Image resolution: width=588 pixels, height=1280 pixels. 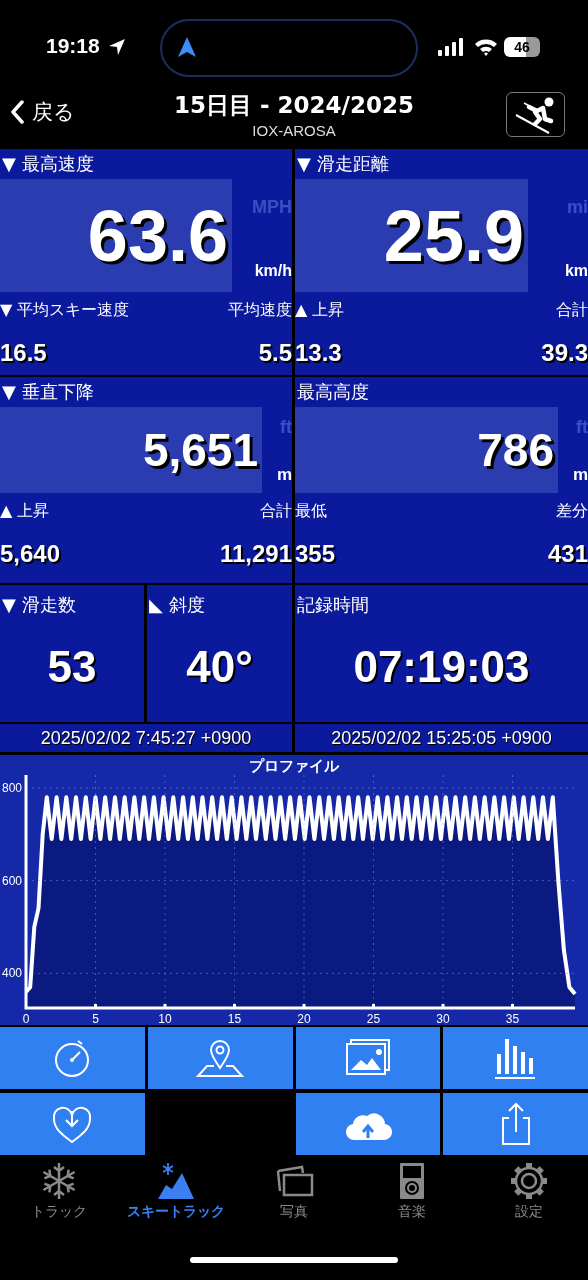 What do you see at coordinates (11, 880) in the screenshot?
I see `y-tick-label: 600` at bounding box center [11, 880].